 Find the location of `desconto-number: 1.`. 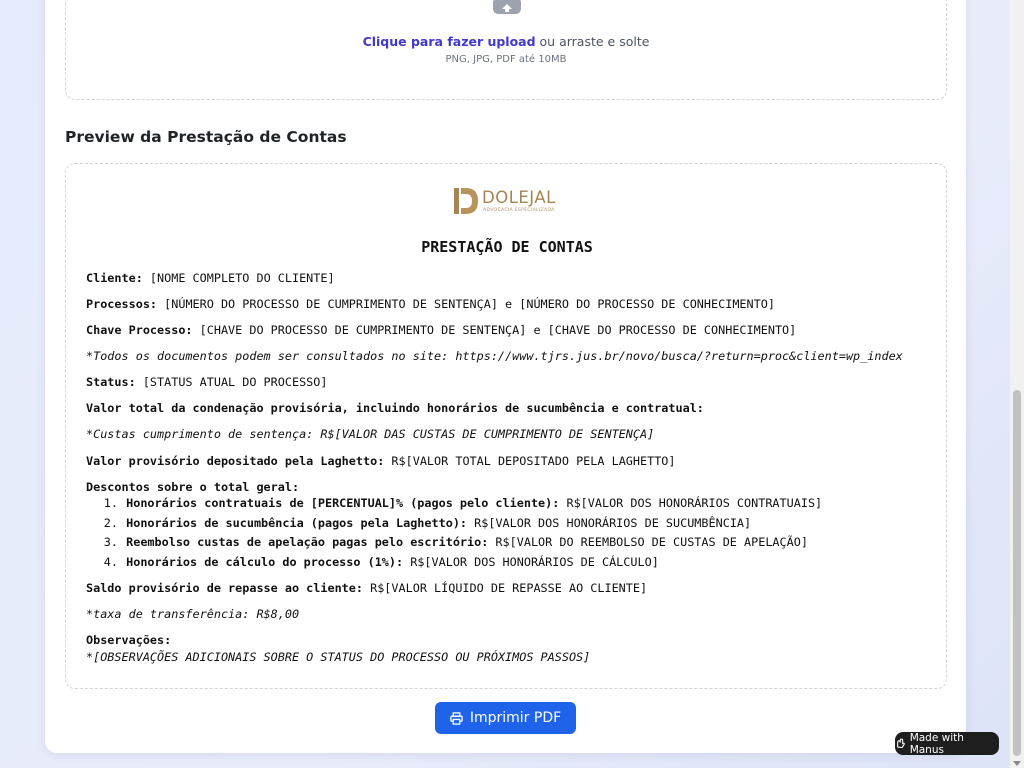

desconto-number: 1. is located at coordinates (110, 503).